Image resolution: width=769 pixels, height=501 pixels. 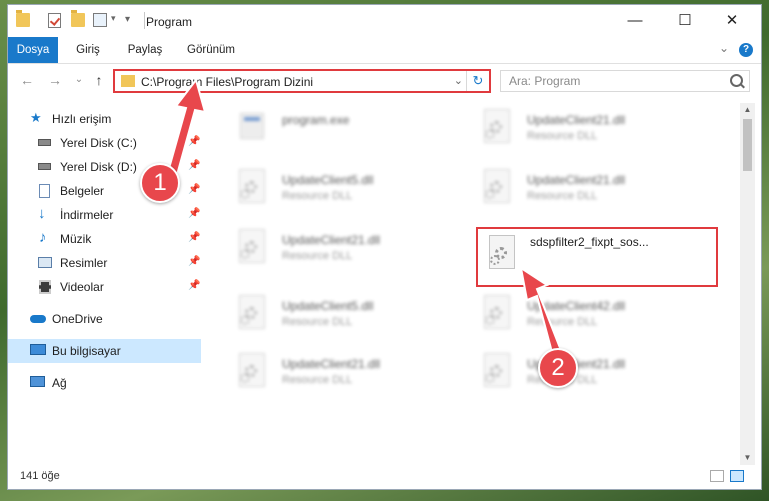 What do you see at coordinates (118, 20) in the screenshot?
I see `quick-access-dropdown-icon: ▾` at bounding box center [118, 20].